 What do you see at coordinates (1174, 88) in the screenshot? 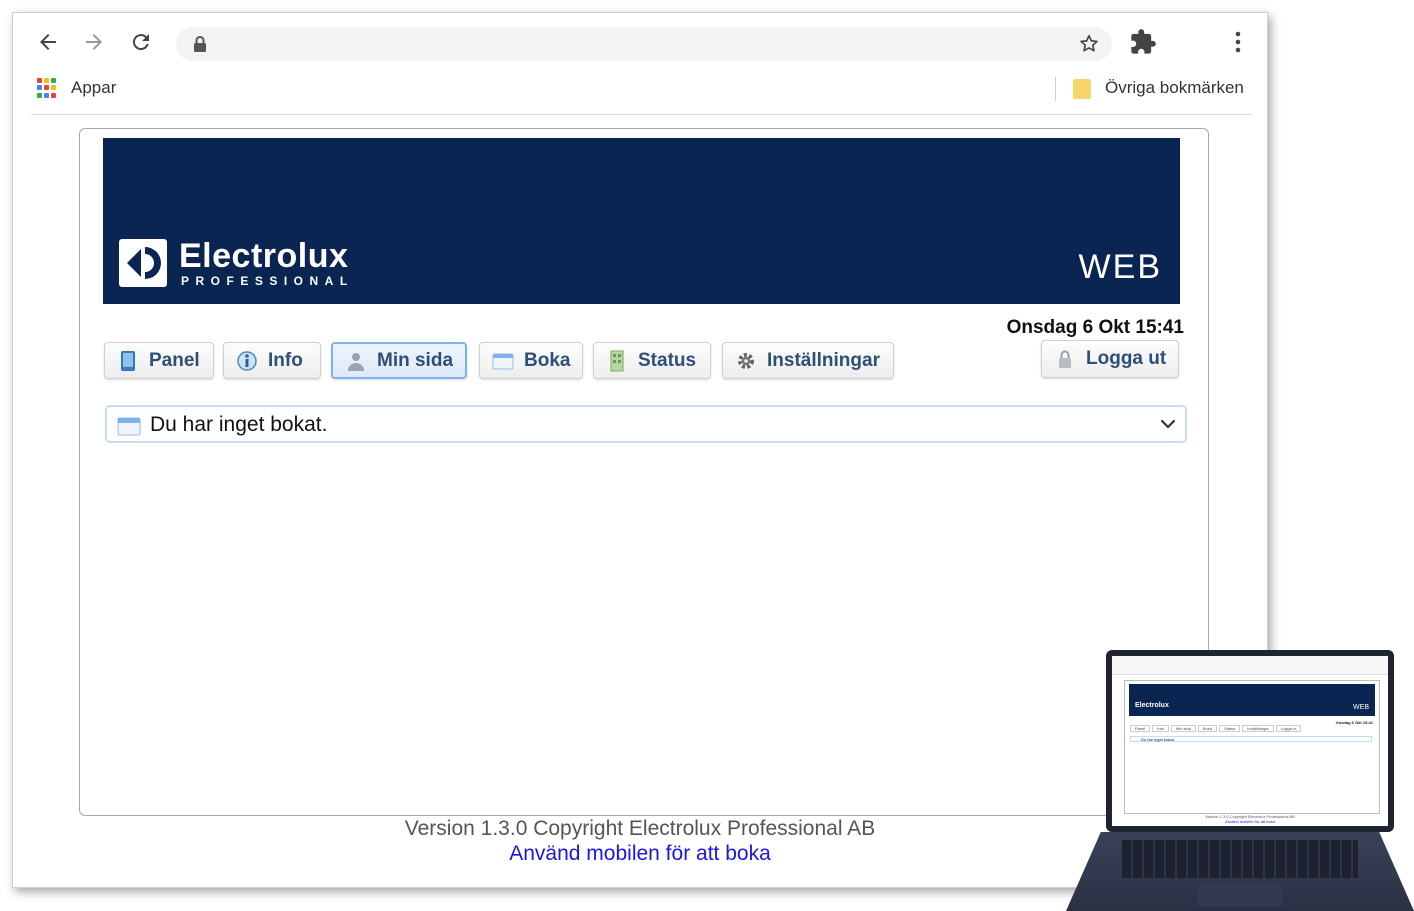
I see `other-bookmarks: Övriga bokmärken` at bounding box center [1174, 88].